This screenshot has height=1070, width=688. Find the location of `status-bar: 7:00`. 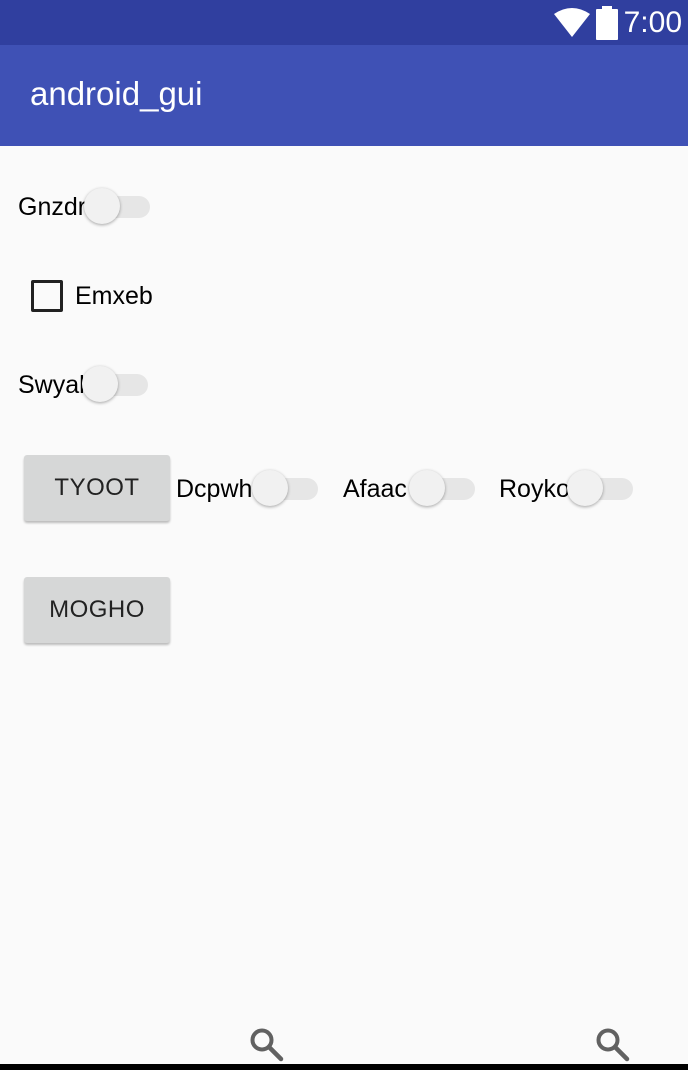

status-bar: 7:00 is located at coordinates (344, 22).